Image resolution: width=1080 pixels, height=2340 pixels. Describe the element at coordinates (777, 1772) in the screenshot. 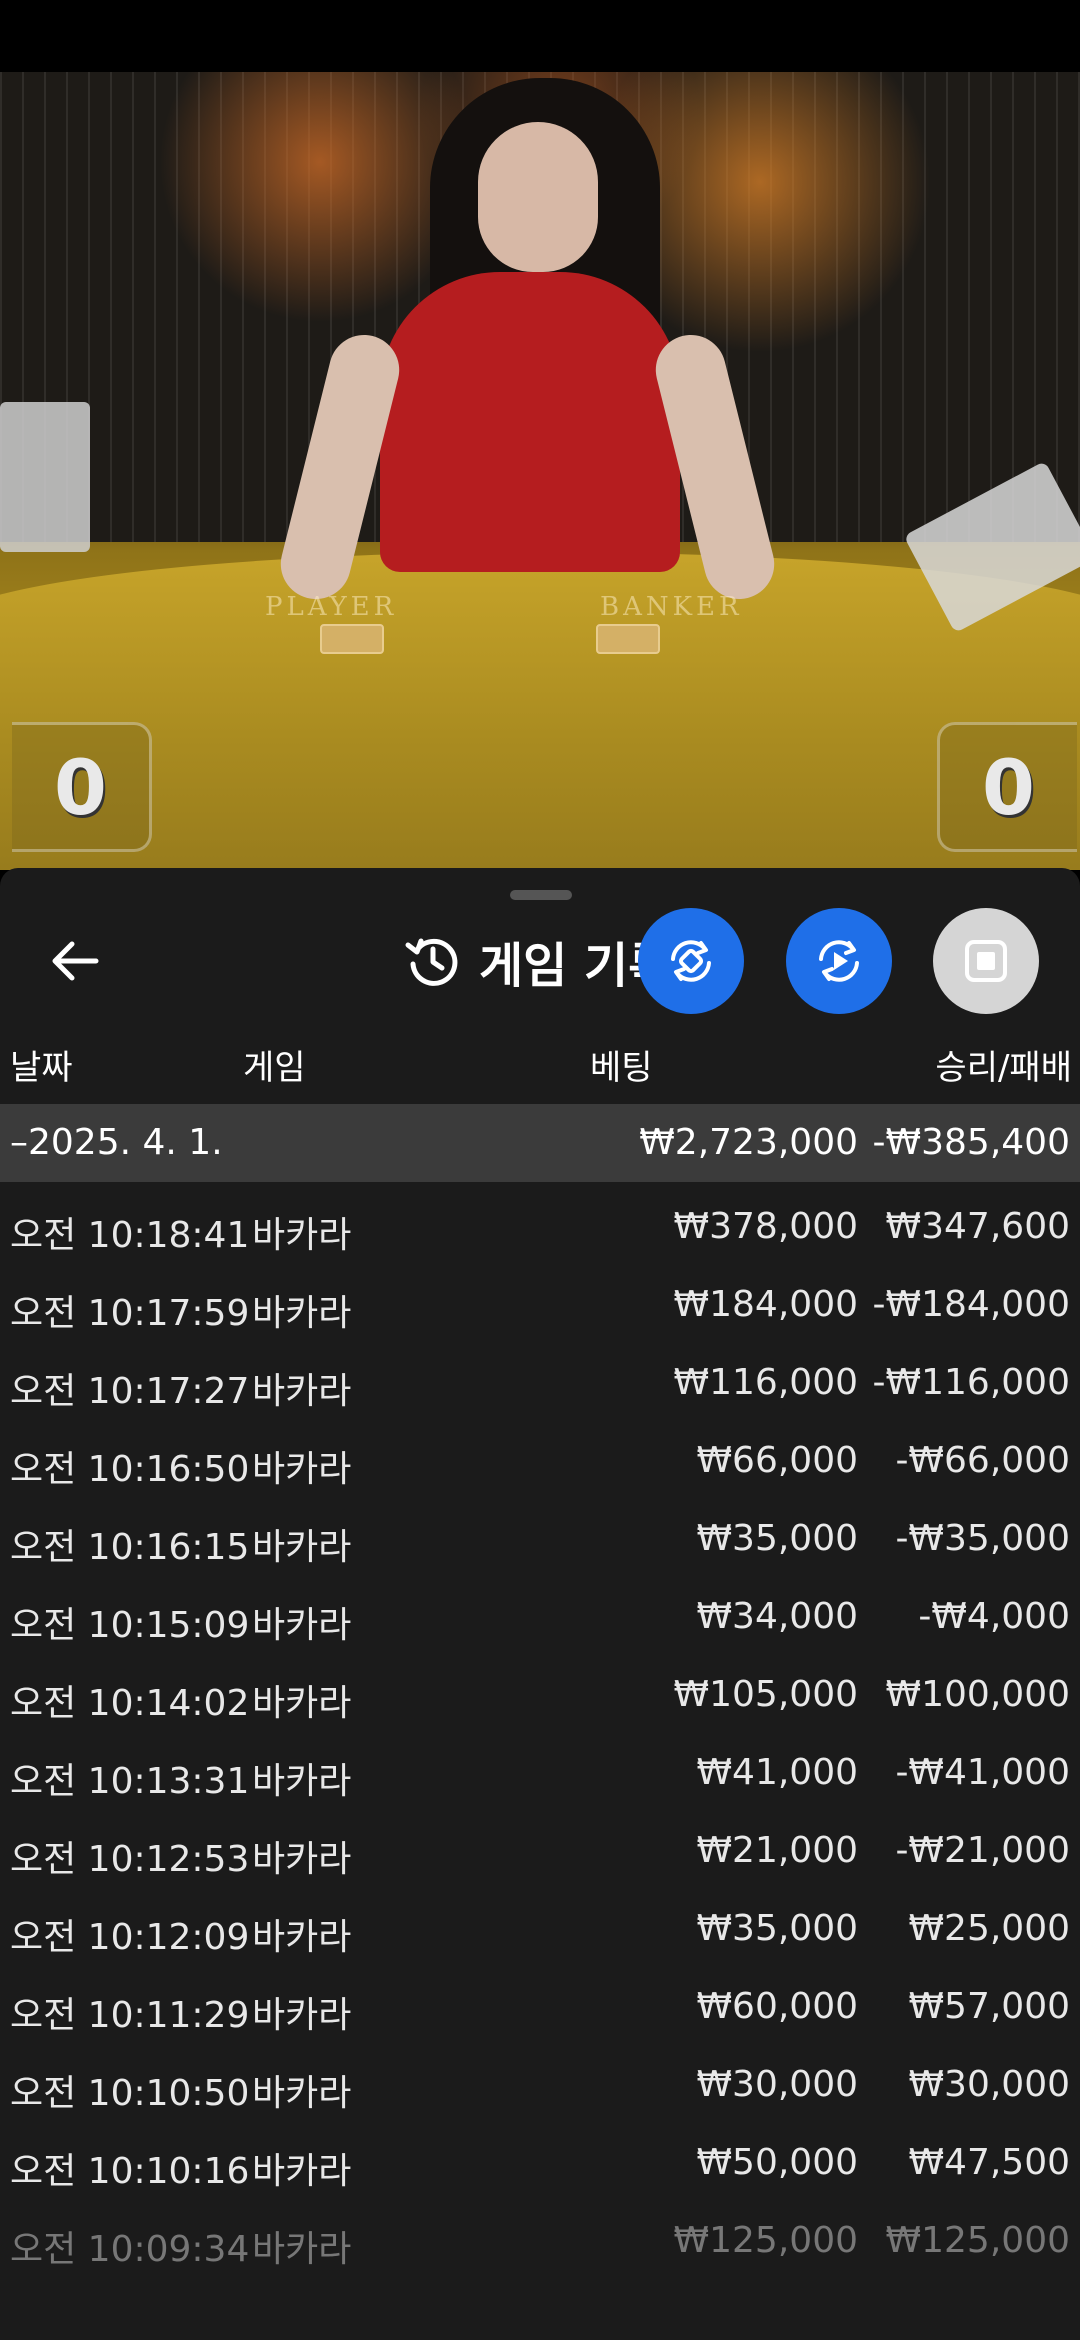

I see `row-bet: ₩41,000` at that location.